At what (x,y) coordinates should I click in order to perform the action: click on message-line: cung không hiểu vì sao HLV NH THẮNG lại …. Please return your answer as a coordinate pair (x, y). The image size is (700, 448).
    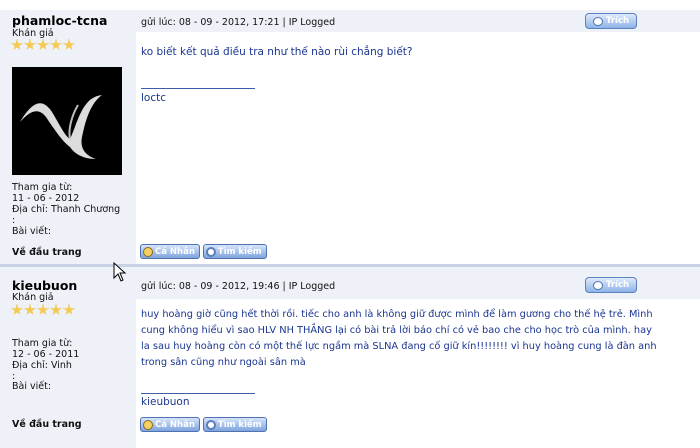
    Looking at the image, I should click on (396, 330).